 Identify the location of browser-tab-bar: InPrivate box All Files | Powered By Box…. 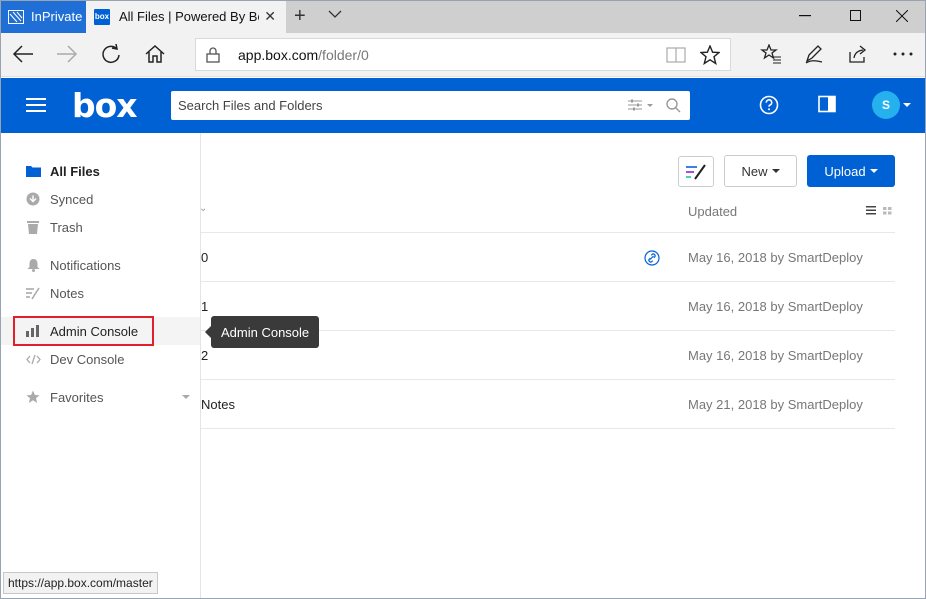
(463, 16).